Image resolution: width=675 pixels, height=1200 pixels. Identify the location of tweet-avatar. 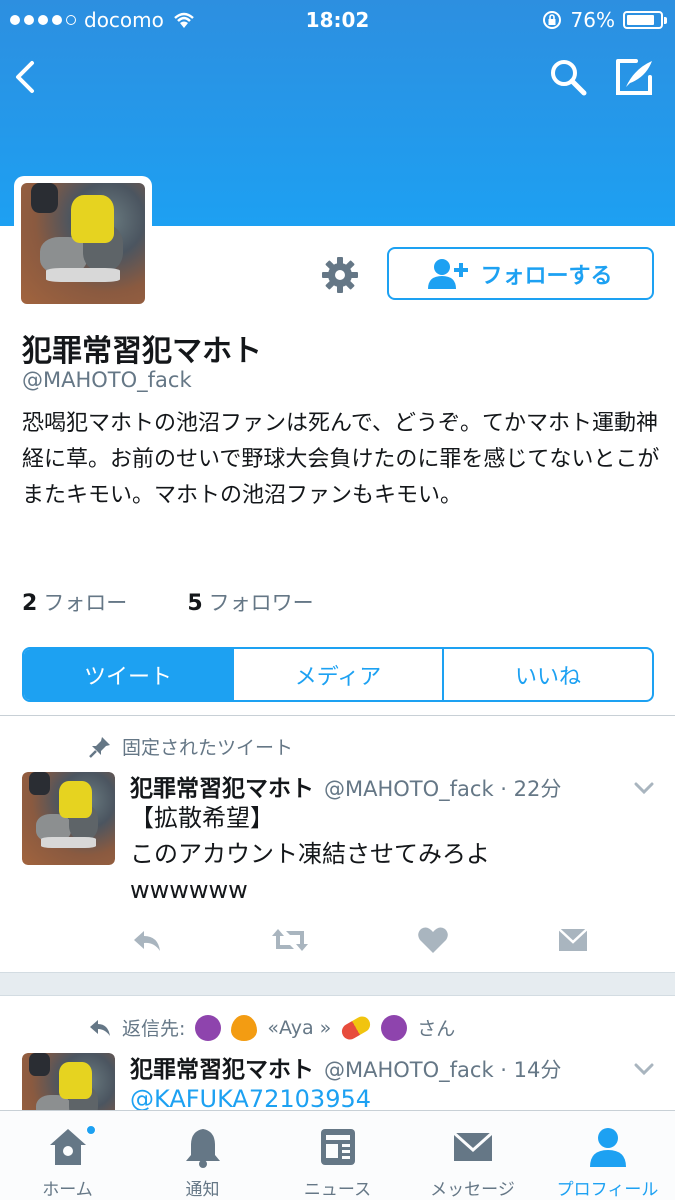
(68, 818).